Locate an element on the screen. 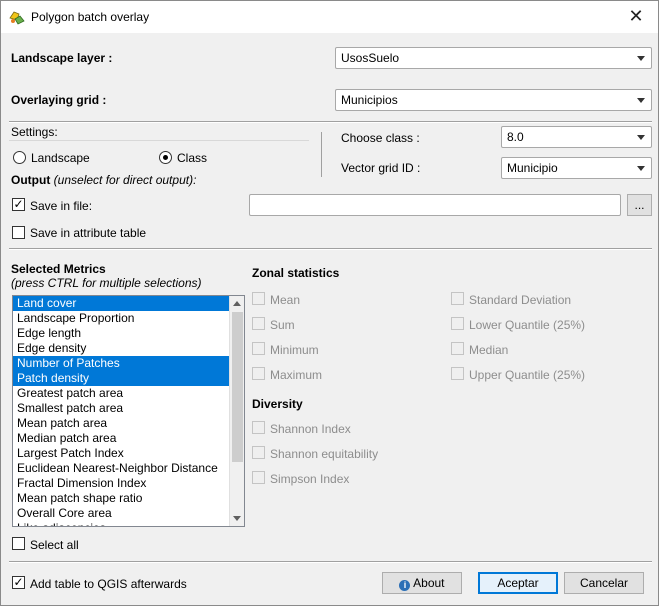 This screenshot has height=606, width=659. select-all-label: Select all is located at coordinates (54, 545).